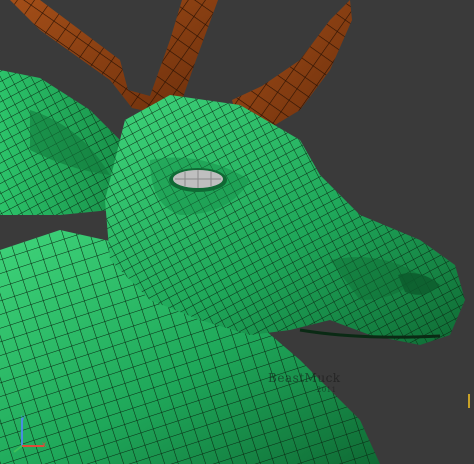 The image size is (474, 464). Describe the element at coordinates (326, 390) in the screenshot. I see `watermark-year: 2011` at that location.